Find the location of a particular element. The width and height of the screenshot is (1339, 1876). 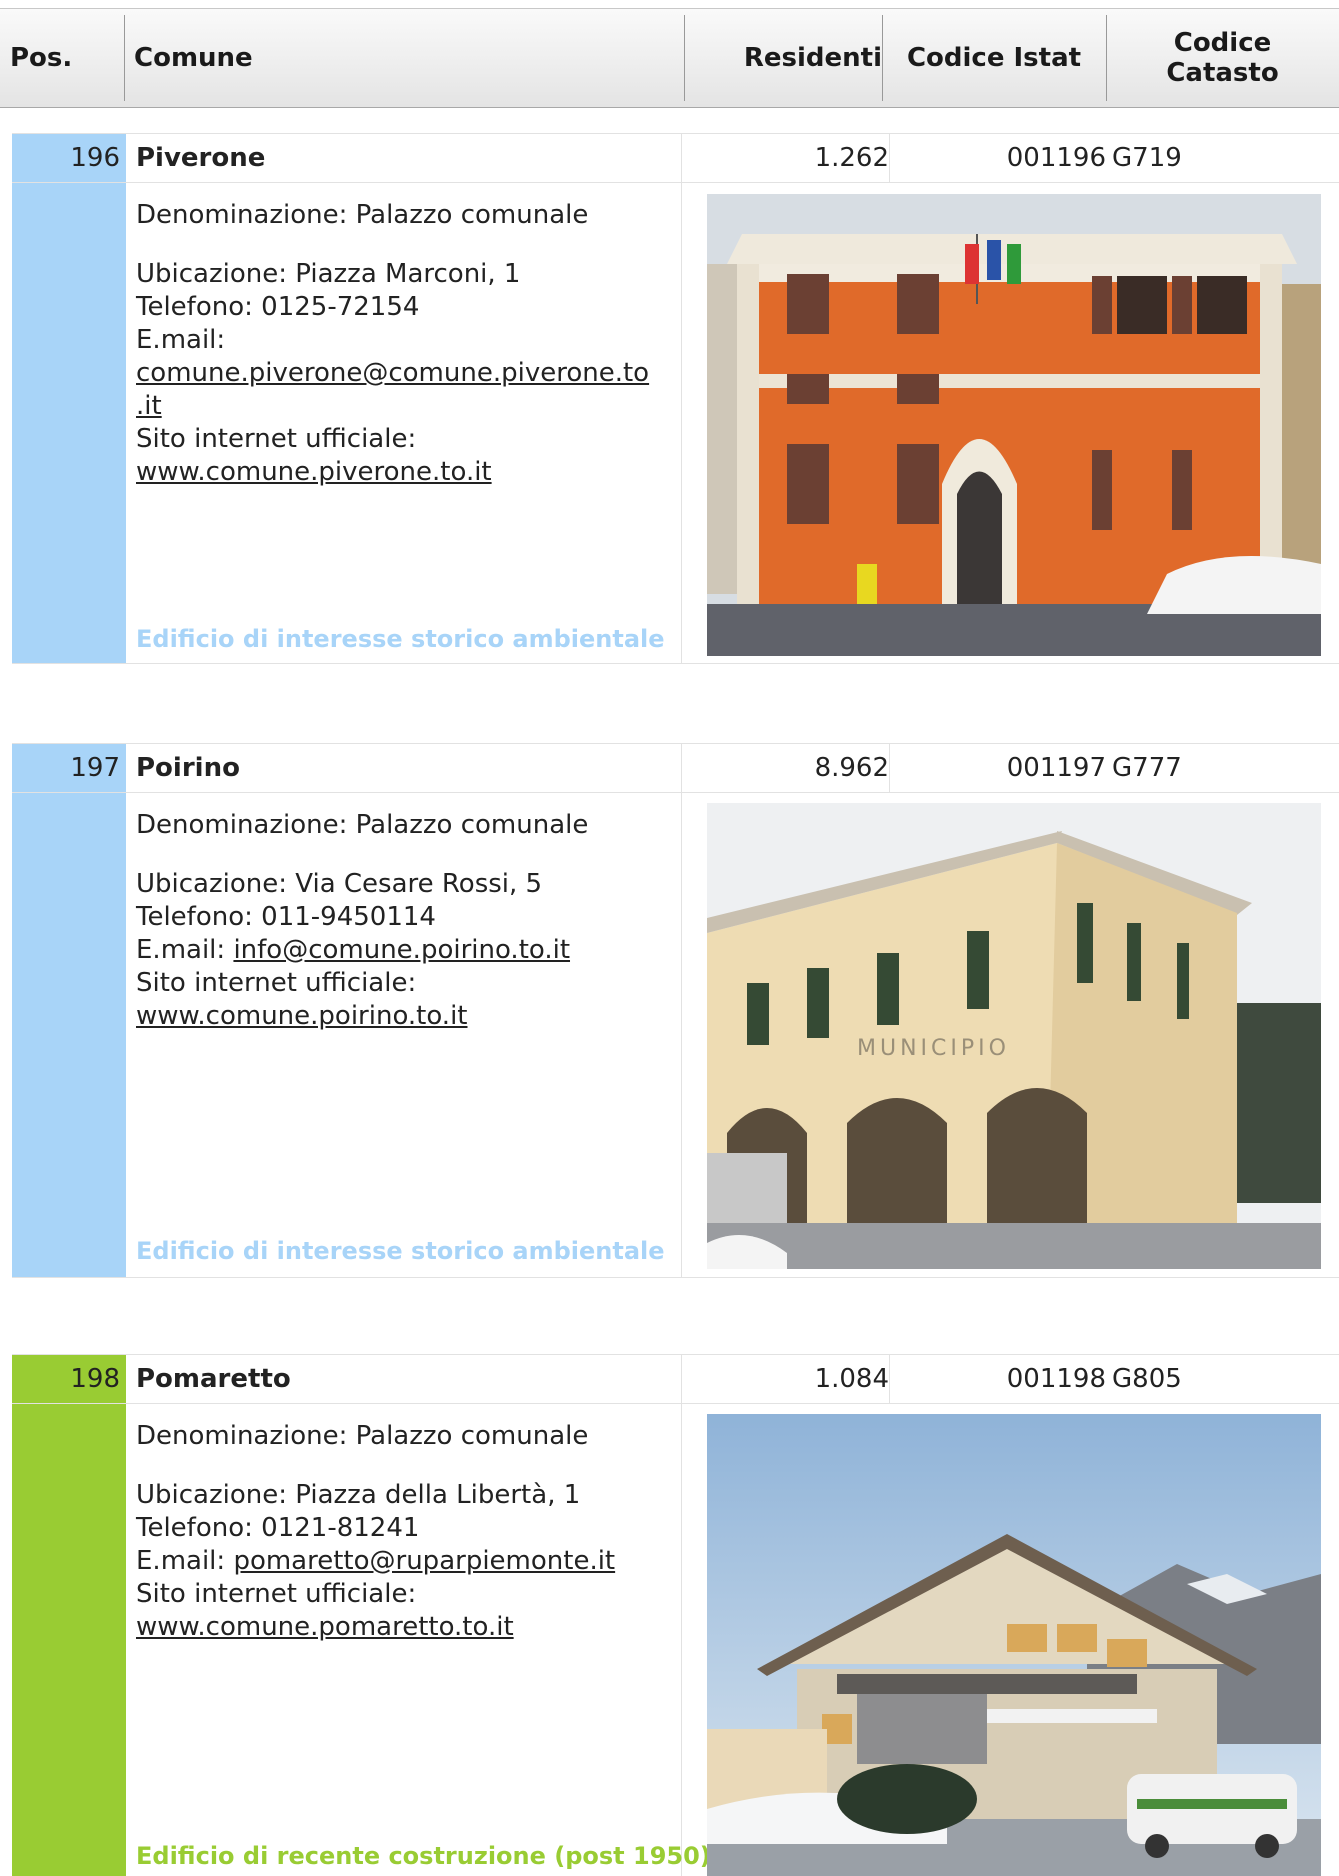

website-link: www.comune.poirino.to.it is located at coordinates (302, 1016).